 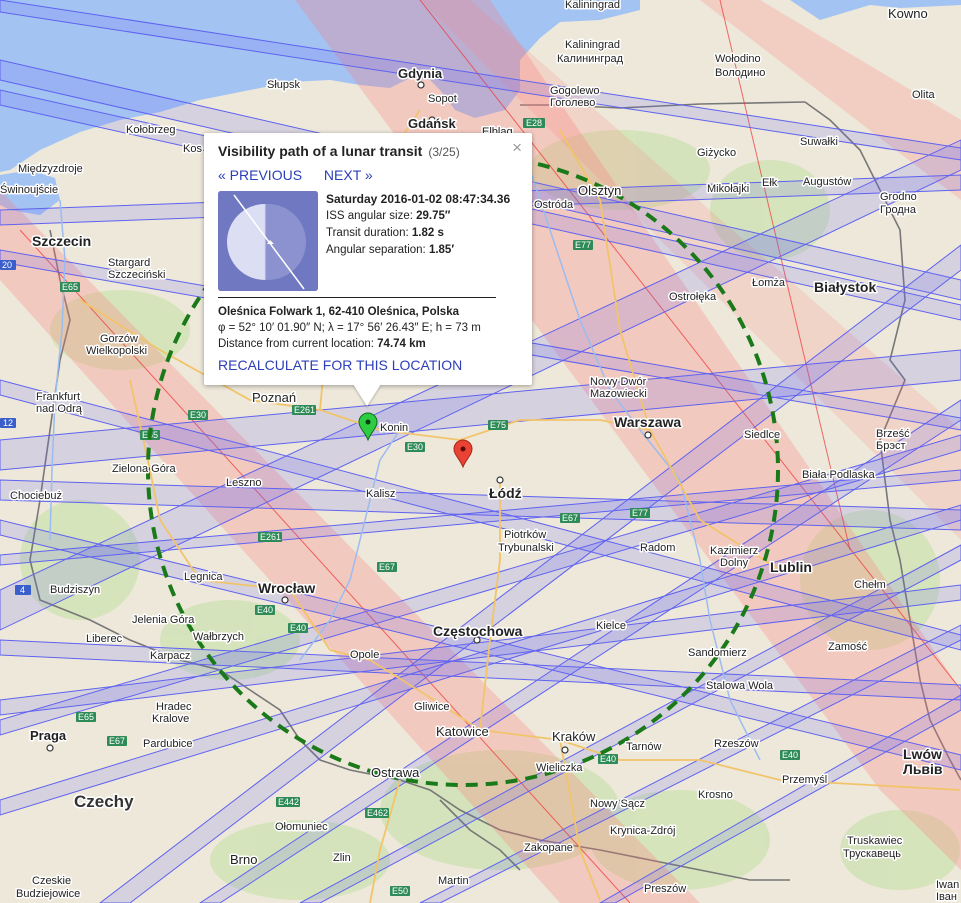 What do you see at coordinates (525, 535) in the screenshot?
I see `svg-text: Piotrków` at bounding box center [525, 535].